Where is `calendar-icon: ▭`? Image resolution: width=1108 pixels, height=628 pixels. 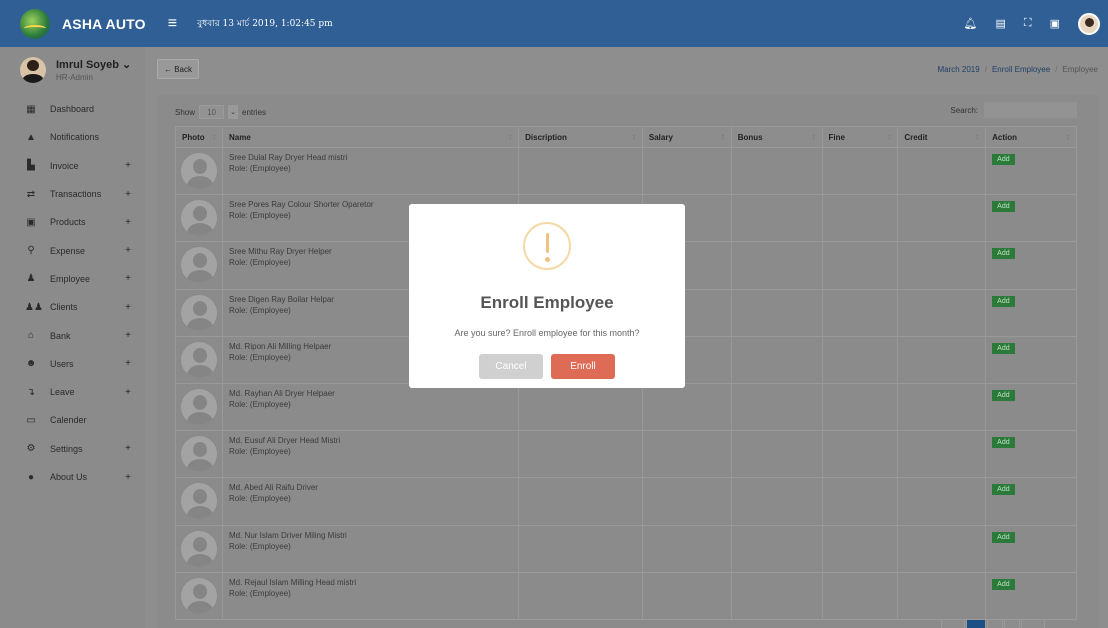 calendar-icon: ▭ is located at coordinates (31, 420).